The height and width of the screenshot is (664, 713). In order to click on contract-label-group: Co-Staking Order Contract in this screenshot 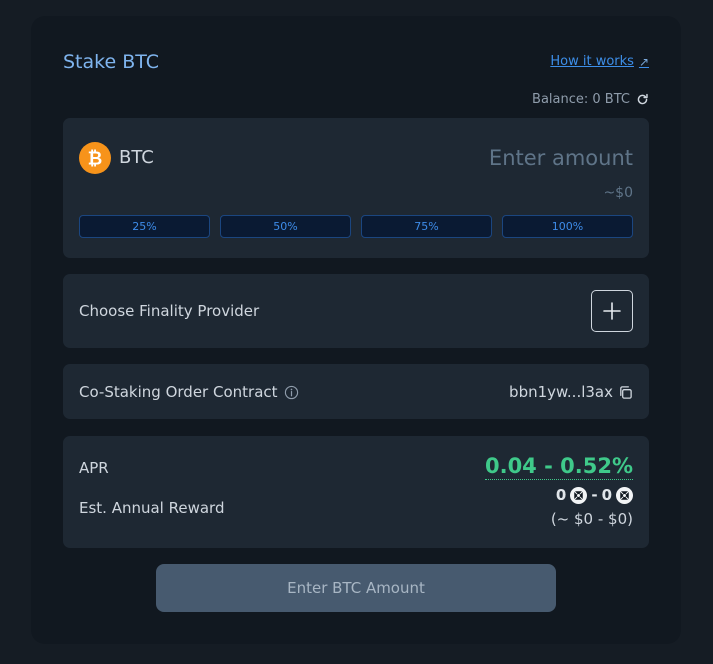, I will do `click(189, 392)`.